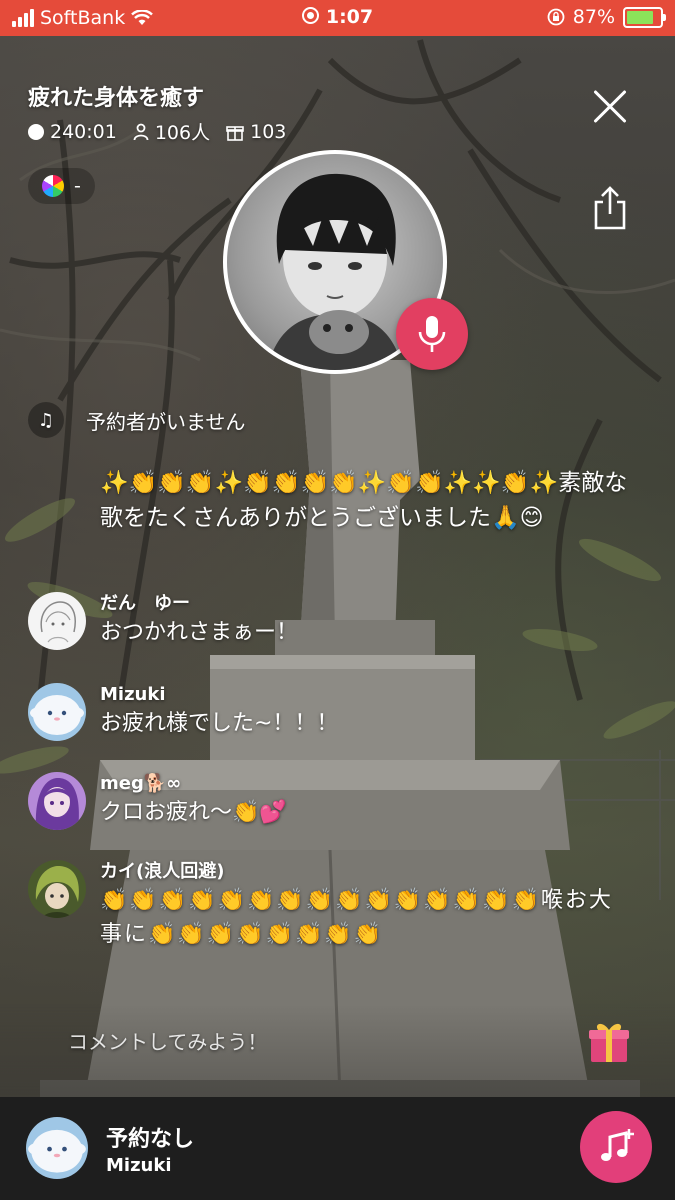 The height and width of the screenshot is (1200, 675). I want to click on live-dot-icon, so click(36, 131).